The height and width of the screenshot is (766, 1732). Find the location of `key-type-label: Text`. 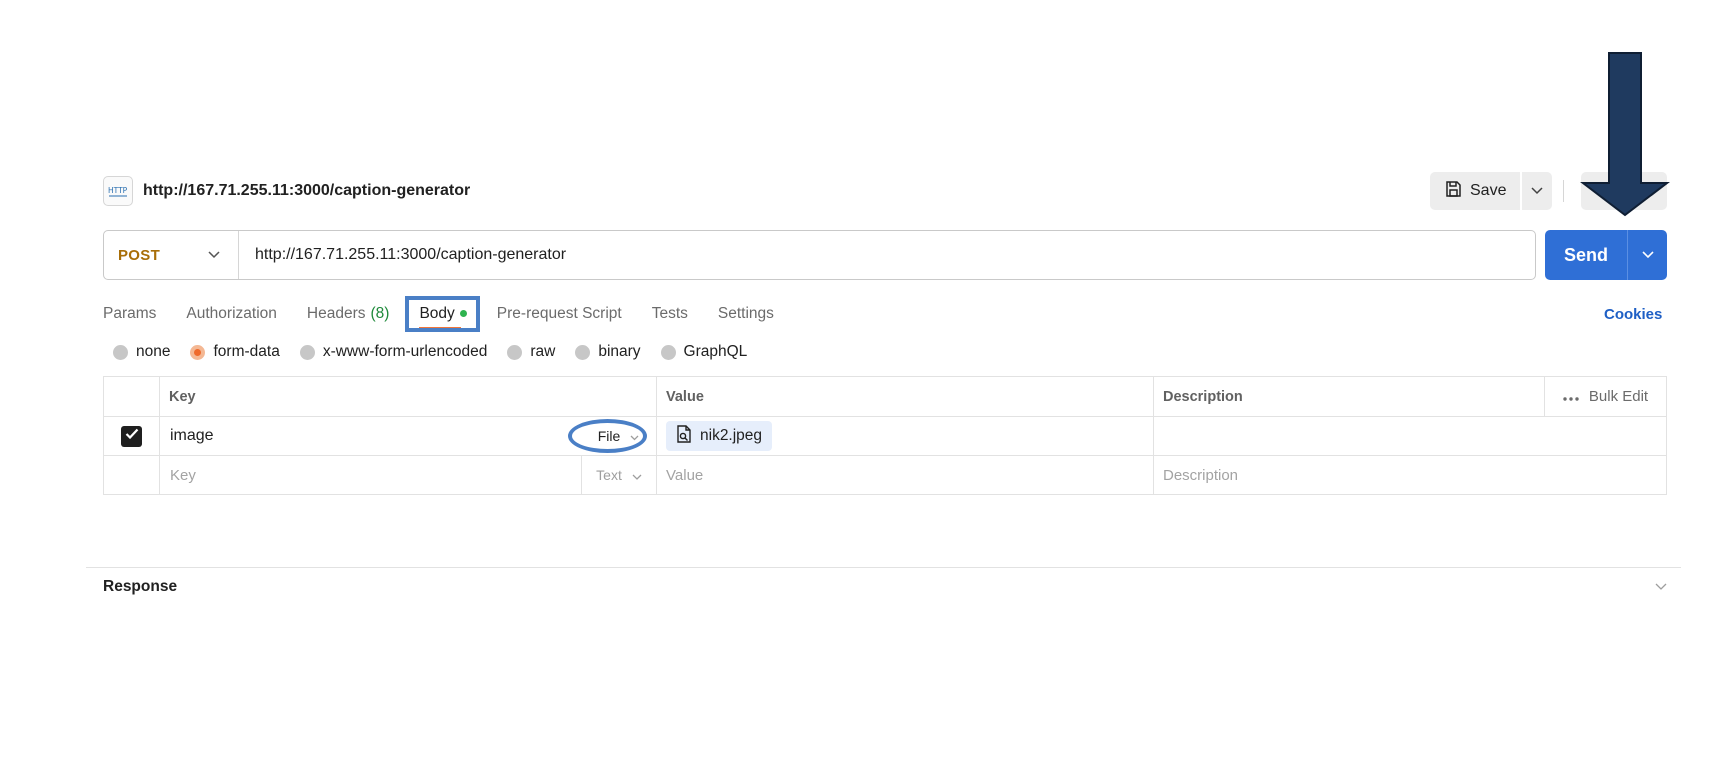

key-type-label: Text is located at coordinates (609, 475).